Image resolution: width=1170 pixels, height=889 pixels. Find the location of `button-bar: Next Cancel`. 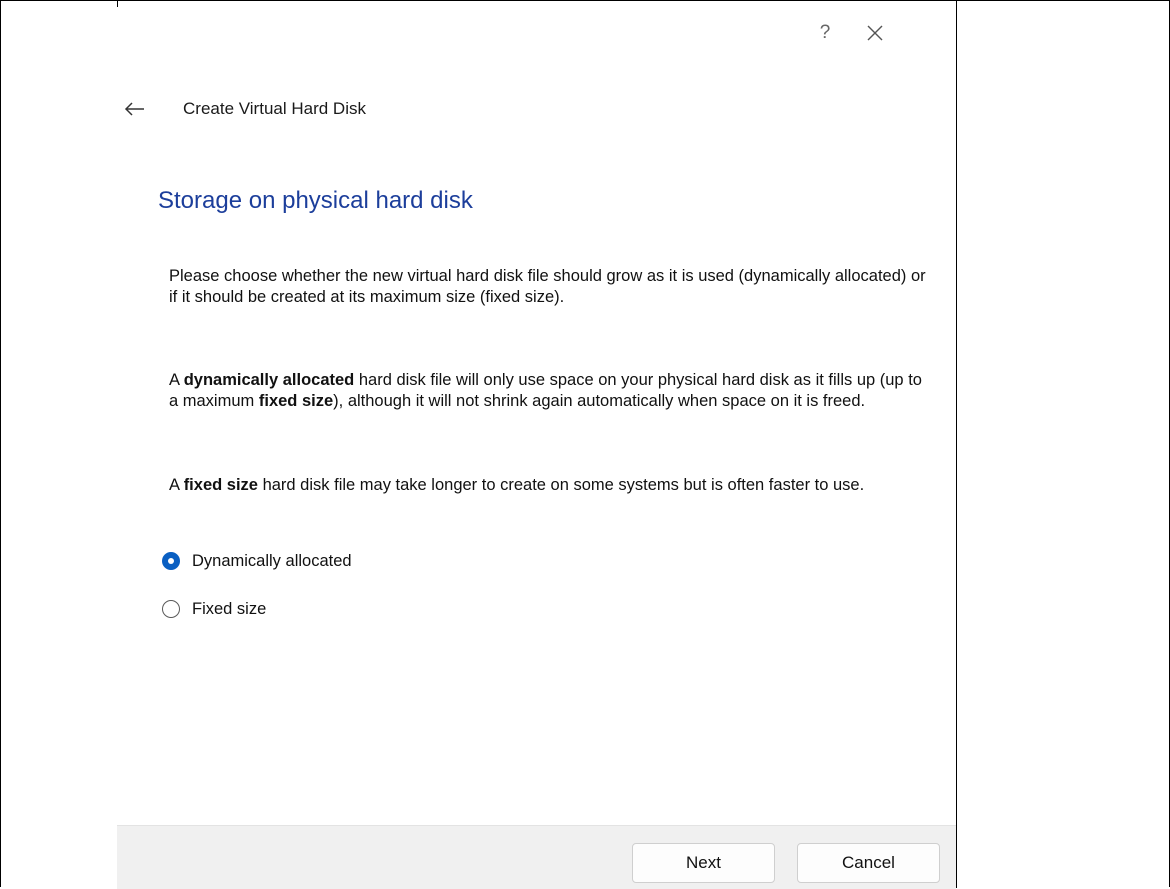

button-bar: Next Cancel is located at coordinates (536, 857).